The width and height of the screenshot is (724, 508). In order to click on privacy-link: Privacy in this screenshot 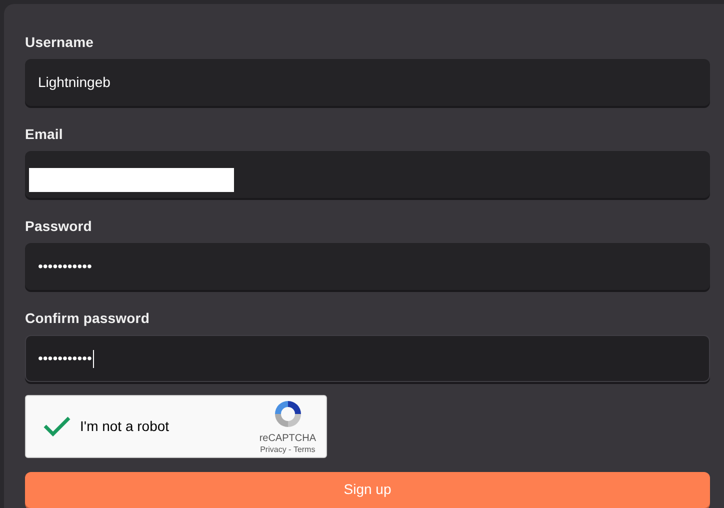, I will do `click(273, 449)`.